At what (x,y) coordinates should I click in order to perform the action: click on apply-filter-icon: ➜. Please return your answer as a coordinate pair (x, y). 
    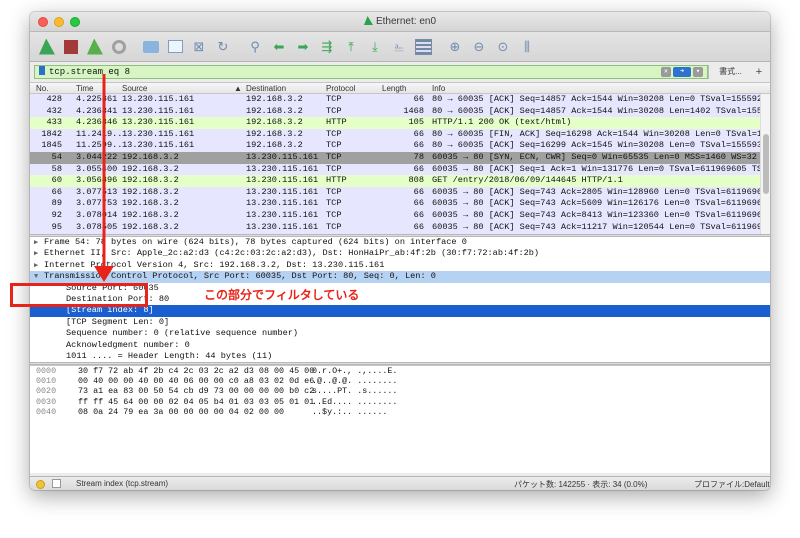
    Looking at the image, I should click on (682, 72).